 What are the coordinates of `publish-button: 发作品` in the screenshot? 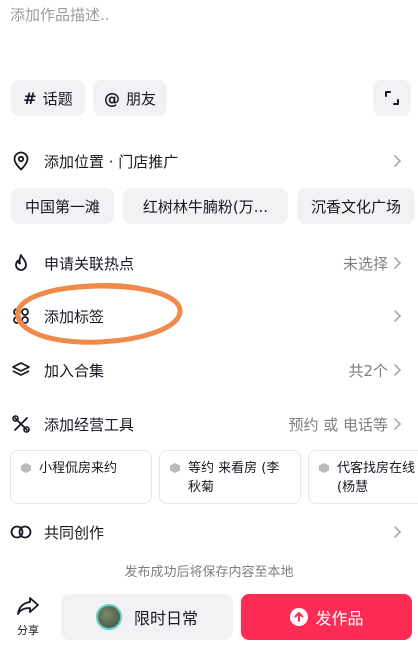 It's located at (326, 617).